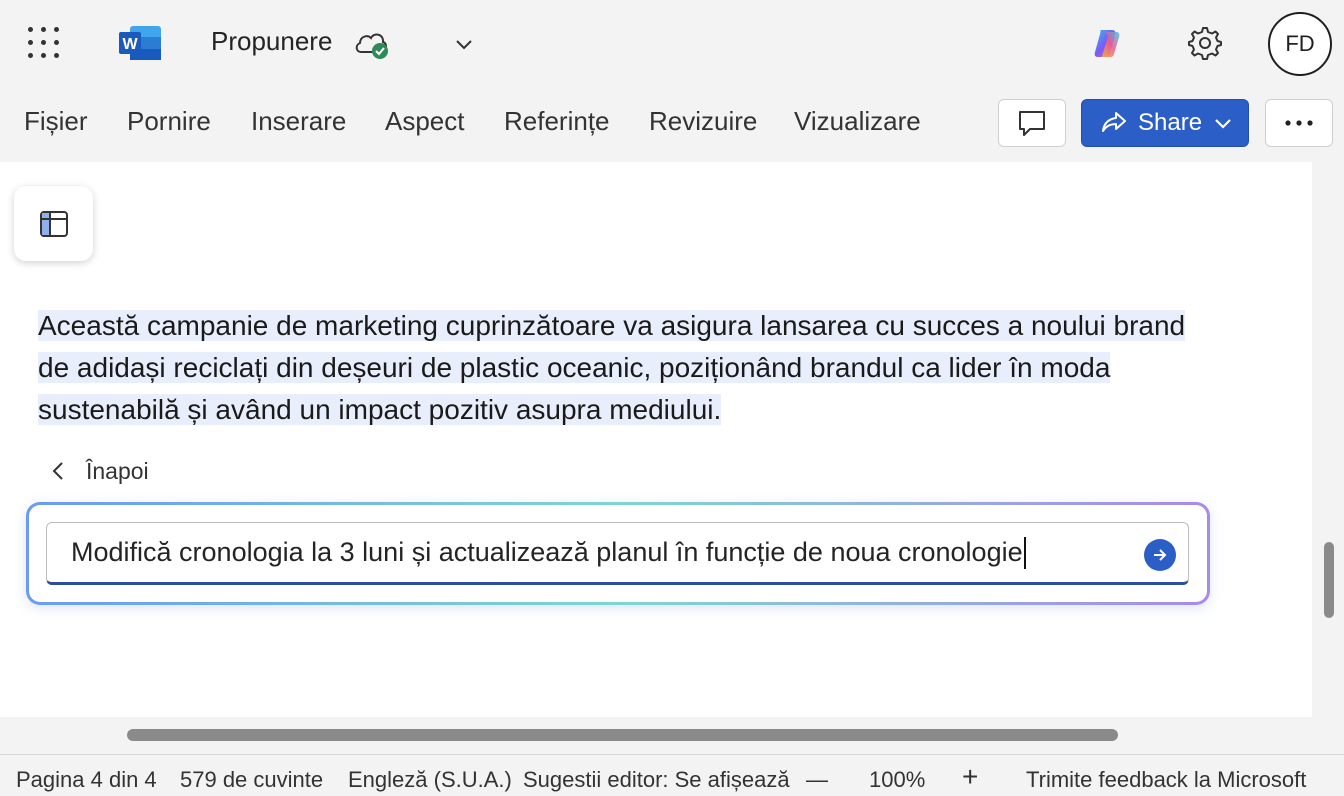  I want to click on tab-home: Pornire, so click(169, 121).